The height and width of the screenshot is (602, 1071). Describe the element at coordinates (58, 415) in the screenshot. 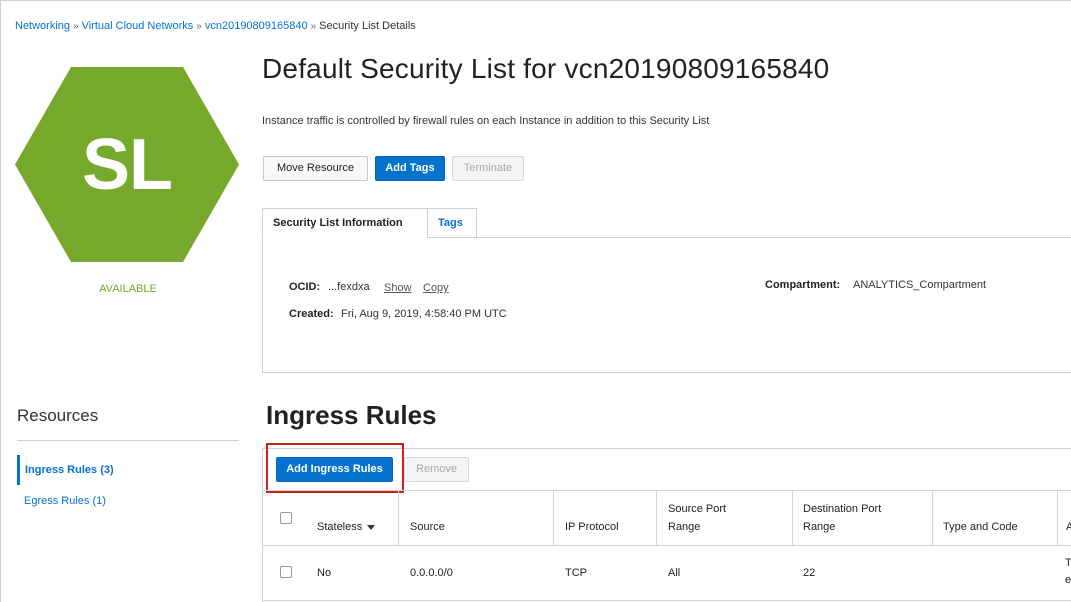

I see `resources-title: Resources` at that location.